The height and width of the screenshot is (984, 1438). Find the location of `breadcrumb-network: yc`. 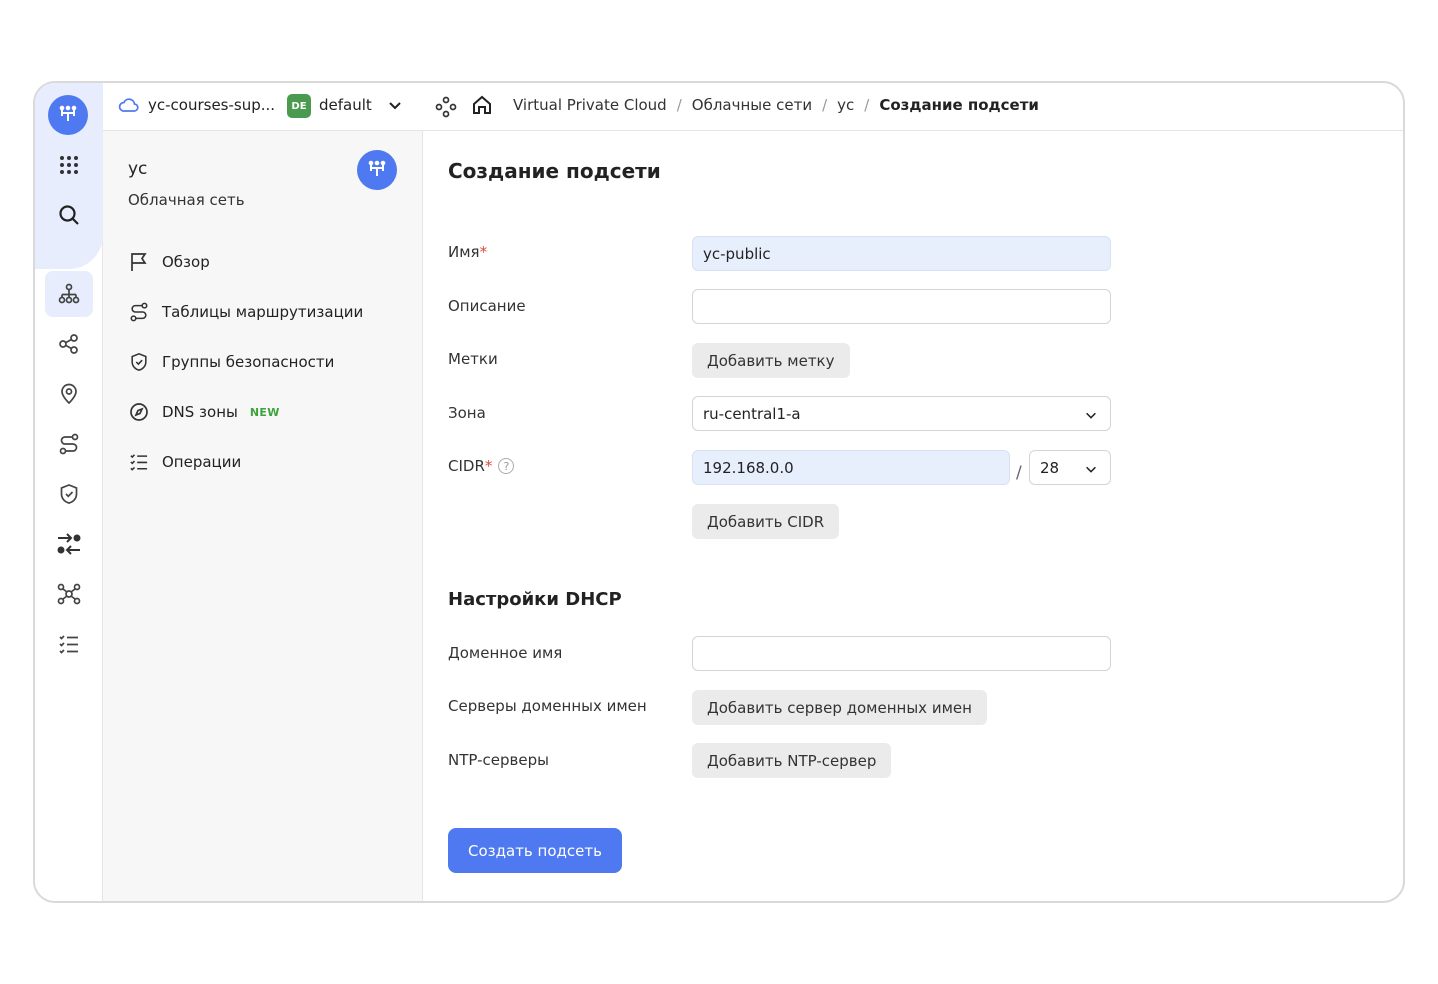

breadcrumb-network: yc is located at coordinates (845, 105).